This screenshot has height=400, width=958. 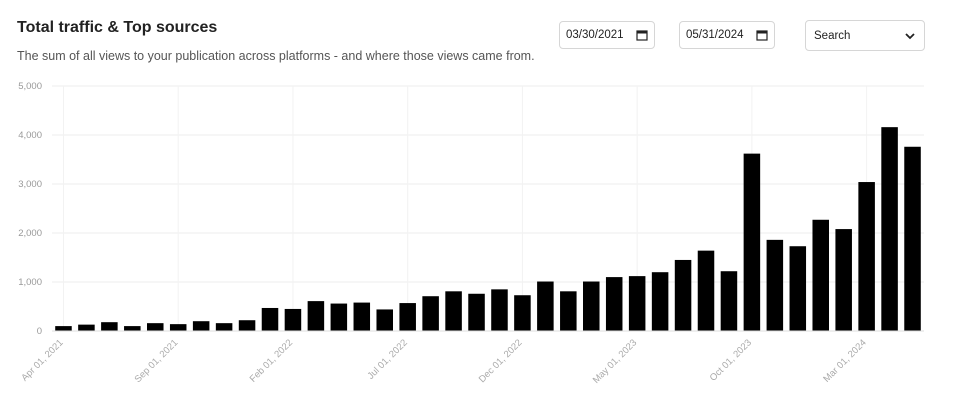 What do you see at coordinates (30, 282) in the screenshot?
I see `y-tick-label: 1,000` at bounding box center [30, 282].